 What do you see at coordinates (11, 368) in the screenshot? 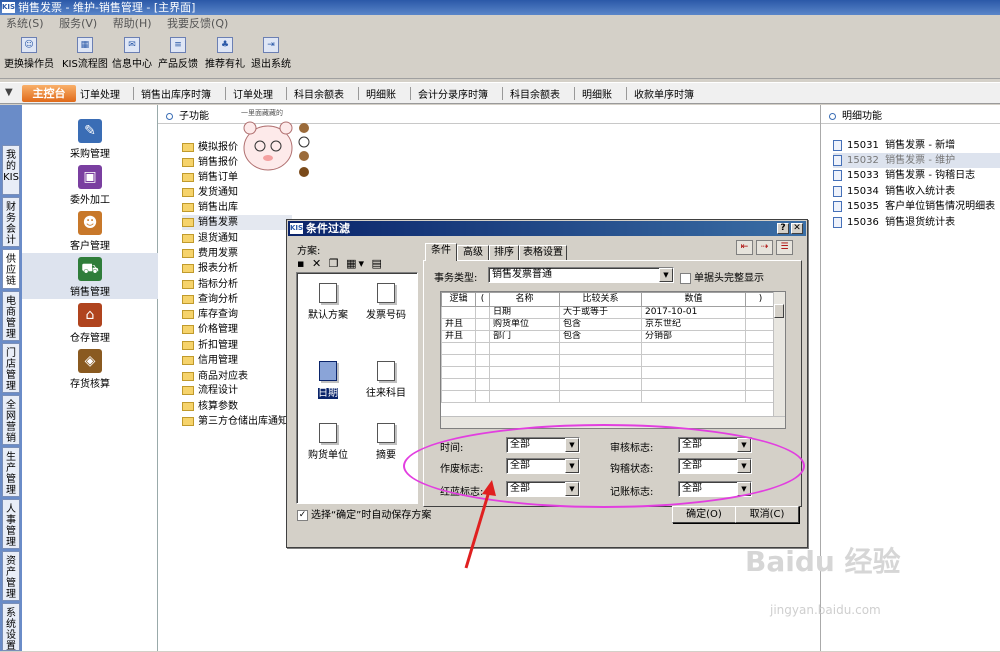
I see `side-tab-store: 门店管理` at bounding box center [11, 368].